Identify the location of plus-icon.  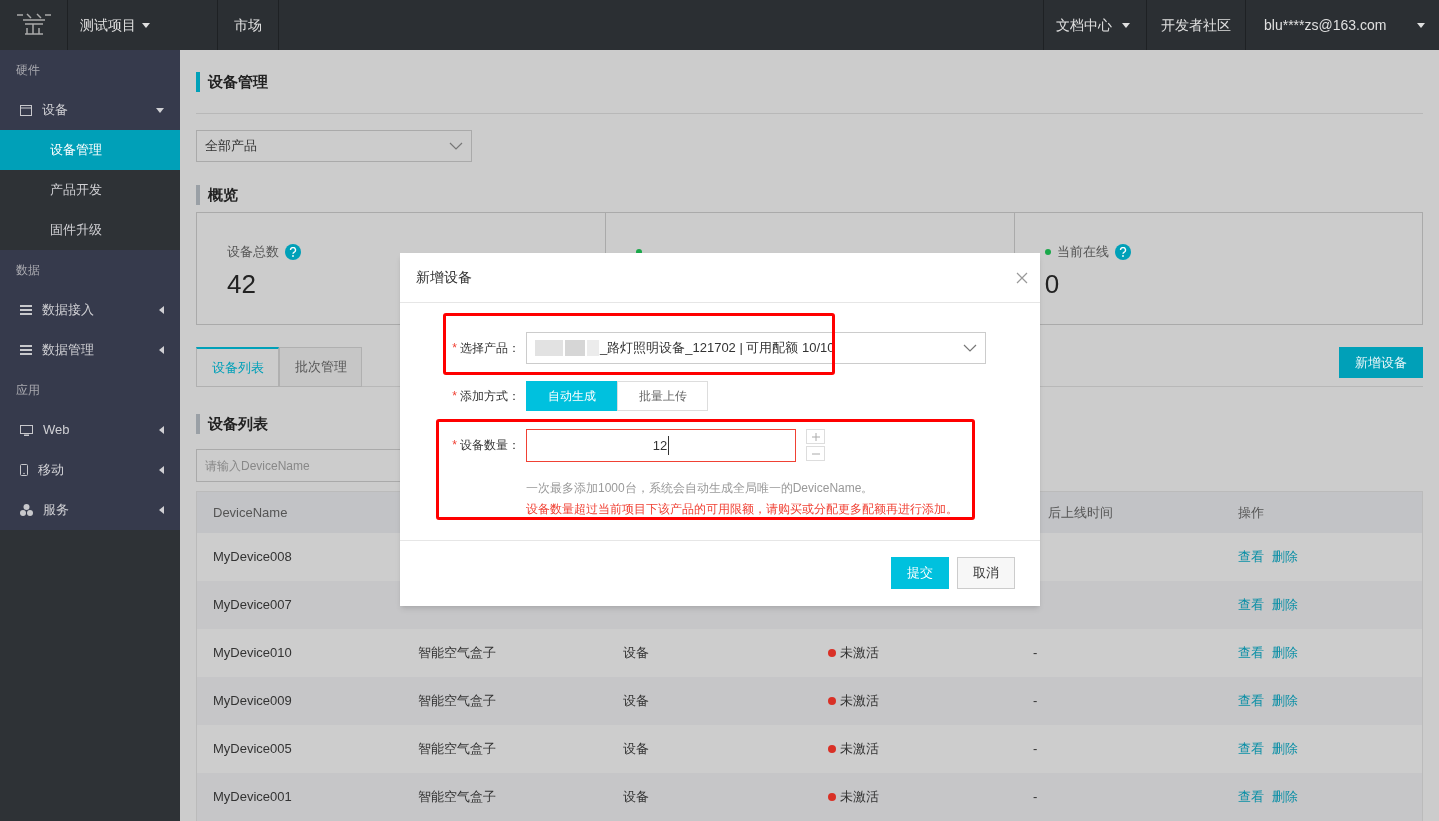
(815, 436).